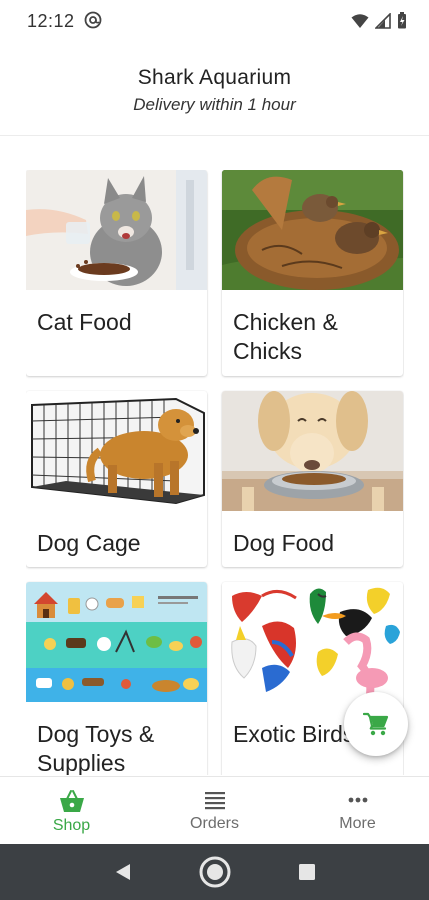  What do you see at coordinates (357, 800) in the screenshot?
I see `more-icon` at bounding box center [357, 800].